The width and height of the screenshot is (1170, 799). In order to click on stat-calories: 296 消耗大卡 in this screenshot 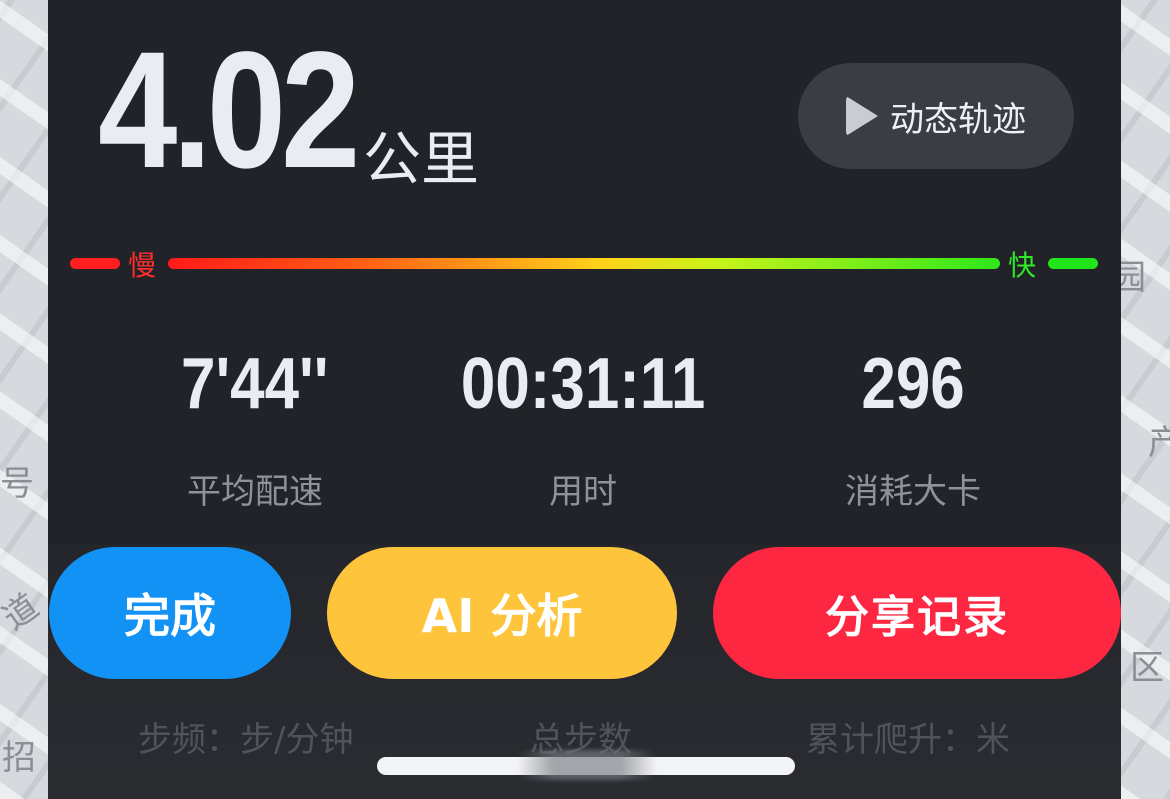, I will do `click(913, 428)`.